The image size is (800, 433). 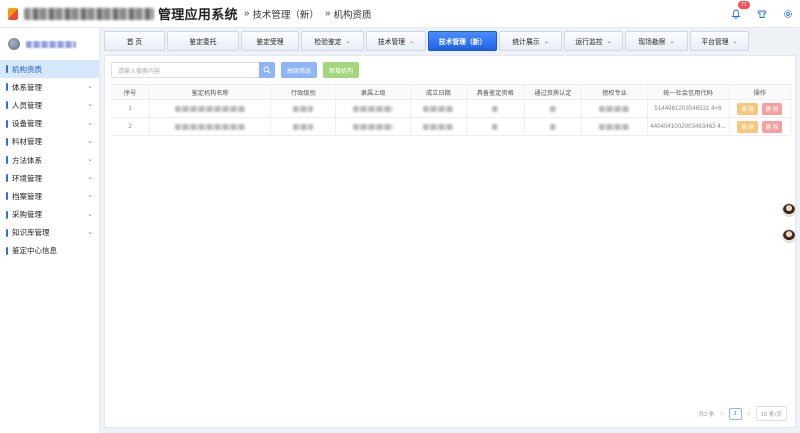 I want to click on shirt-icon, so click(x=762, y=14).